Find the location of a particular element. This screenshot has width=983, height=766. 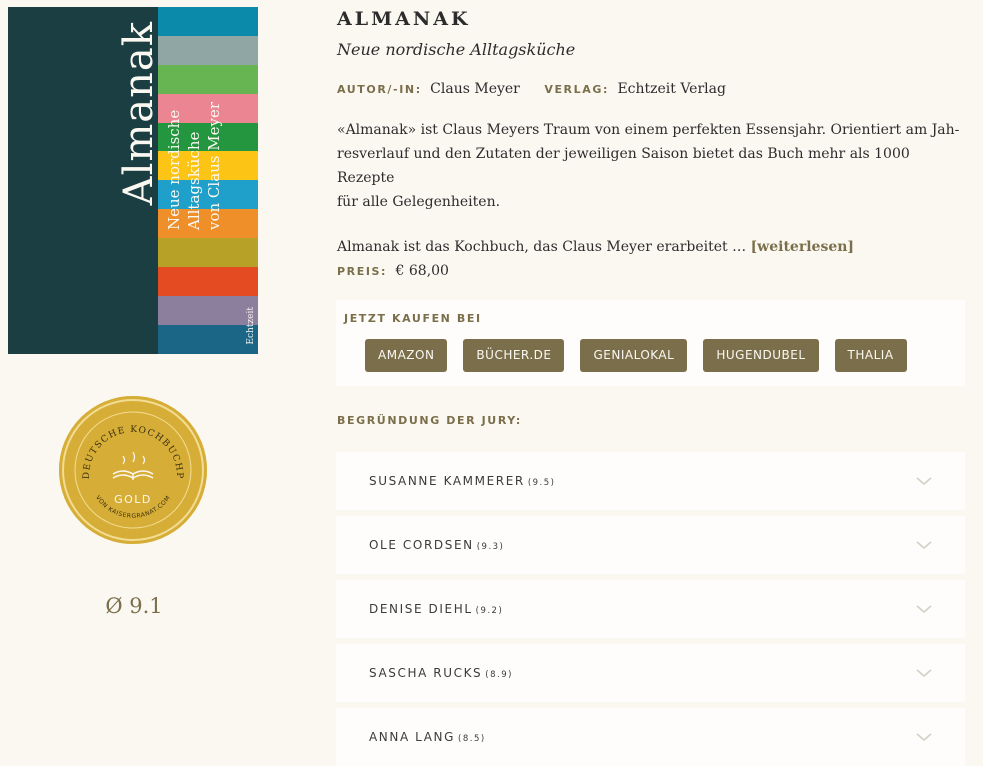

jury-member-name: DENISE DIEHL (9.2) is located at coordinates (436, 609).